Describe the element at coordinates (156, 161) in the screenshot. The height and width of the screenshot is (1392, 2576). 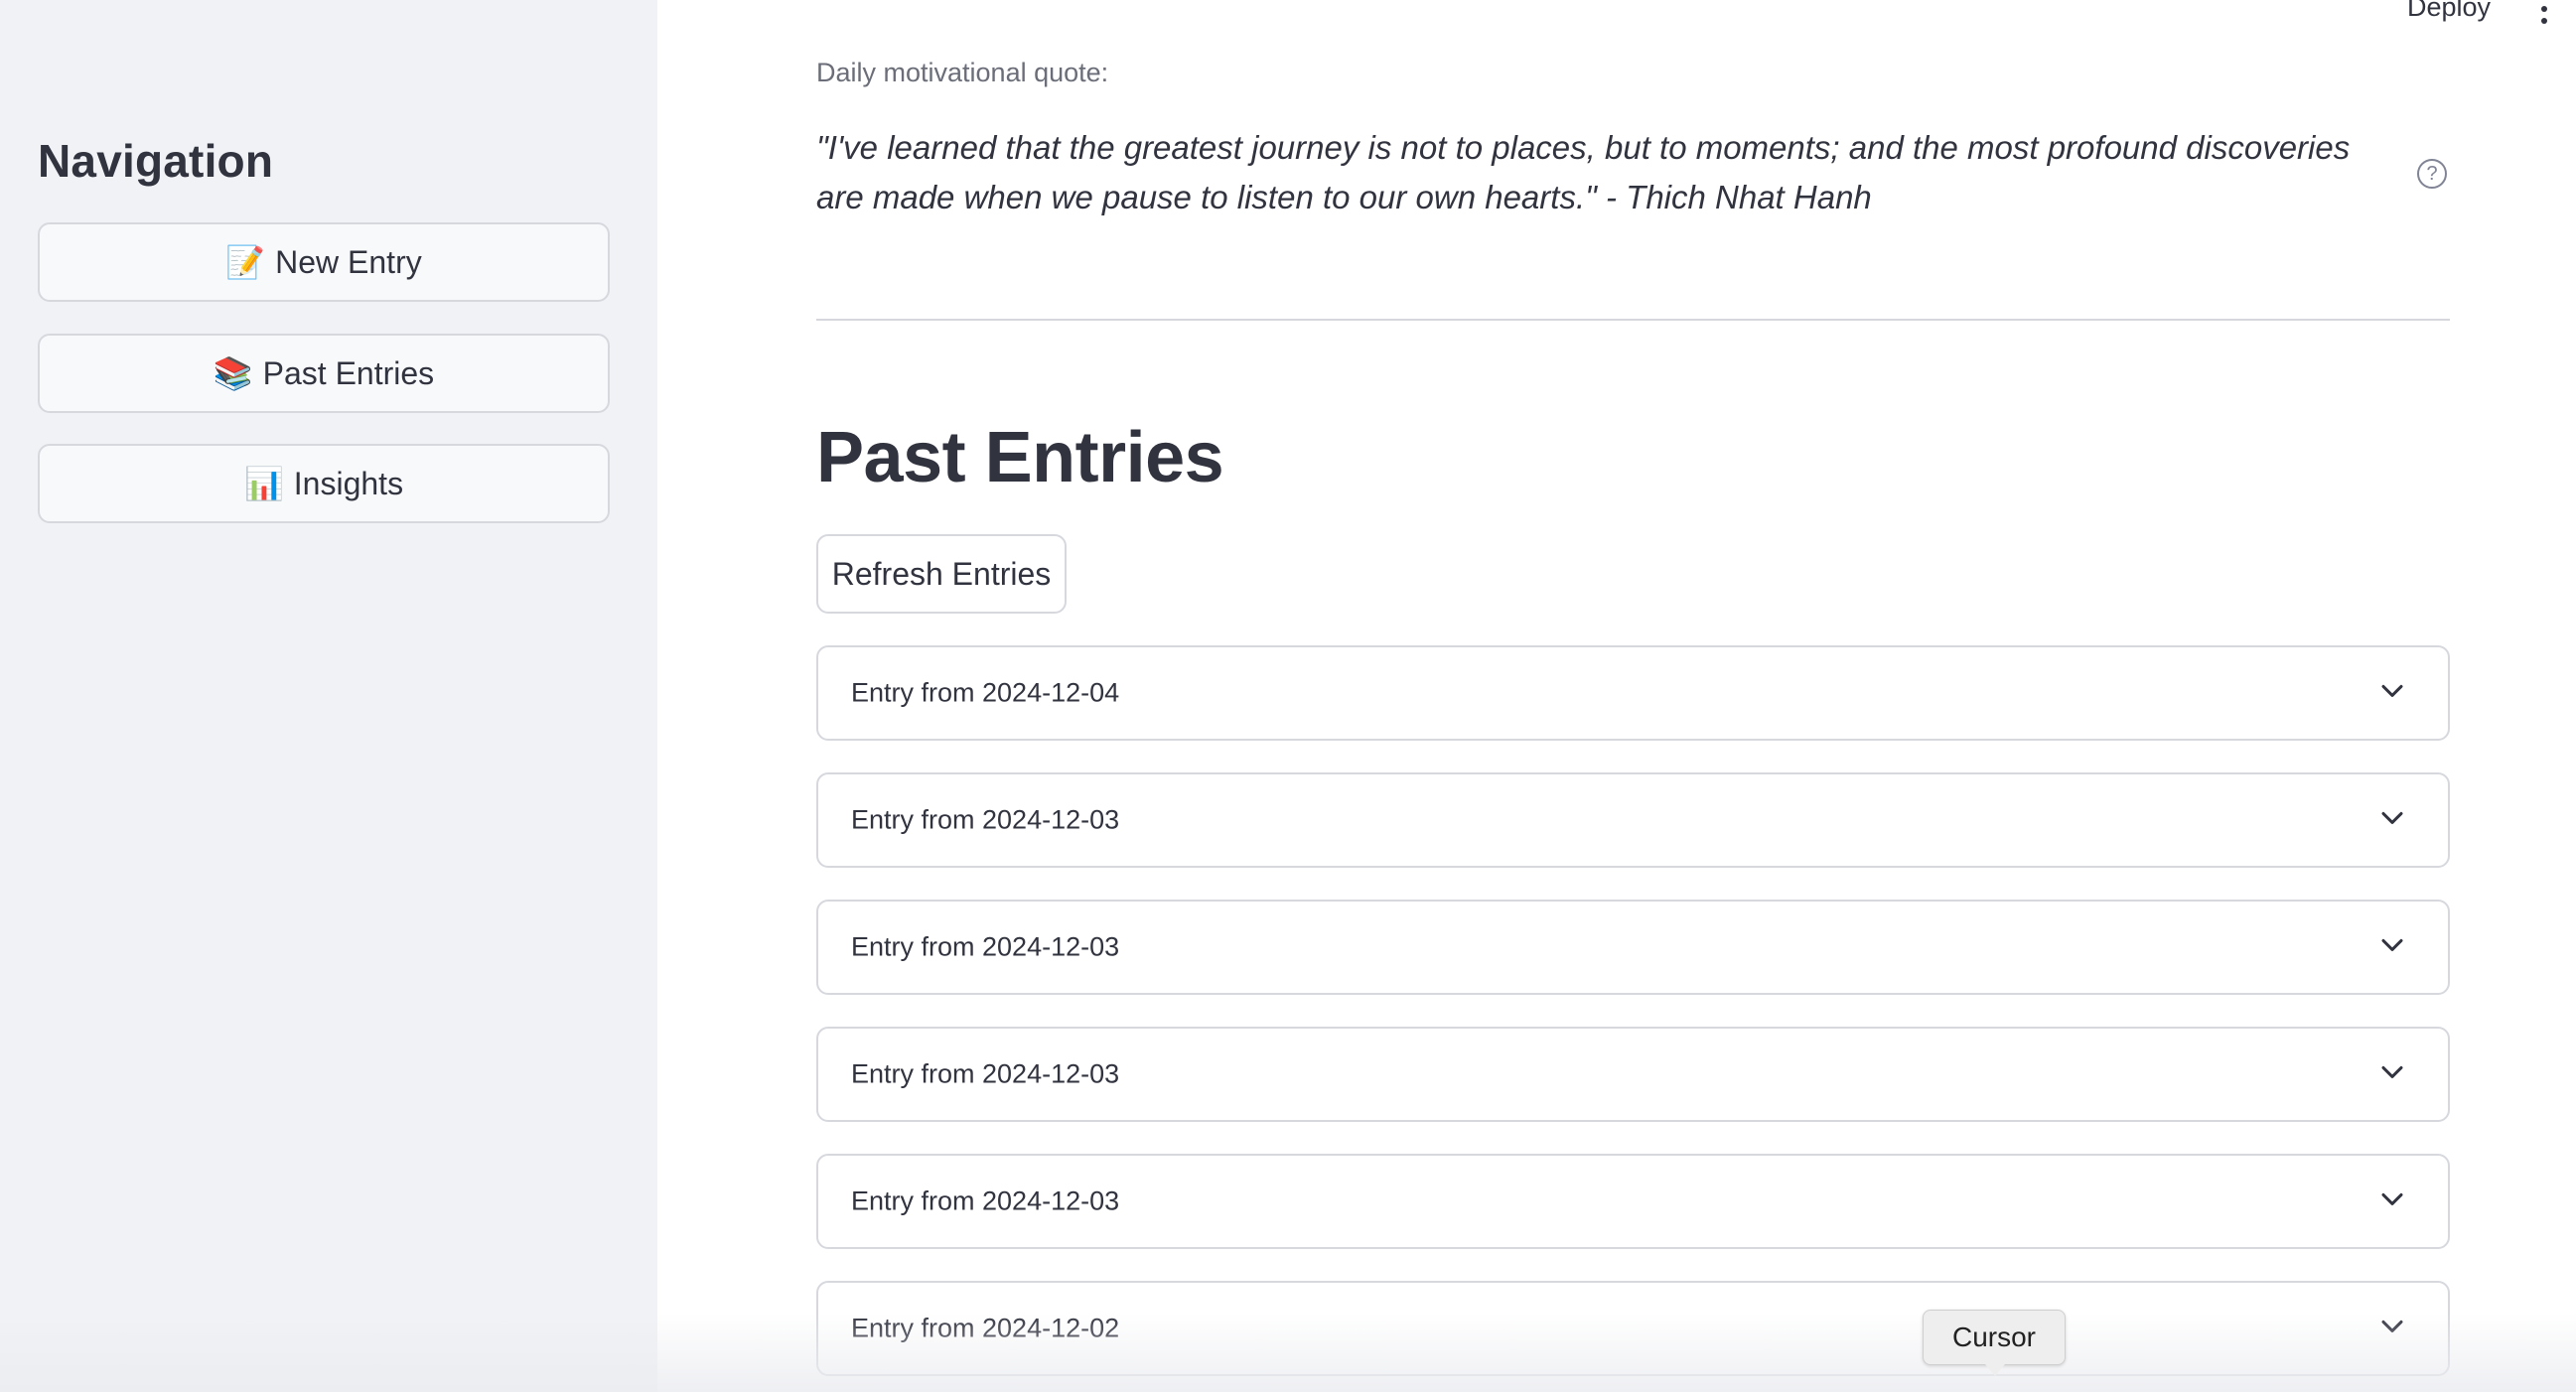
I see `sidebar-title: Navigation` at that location.